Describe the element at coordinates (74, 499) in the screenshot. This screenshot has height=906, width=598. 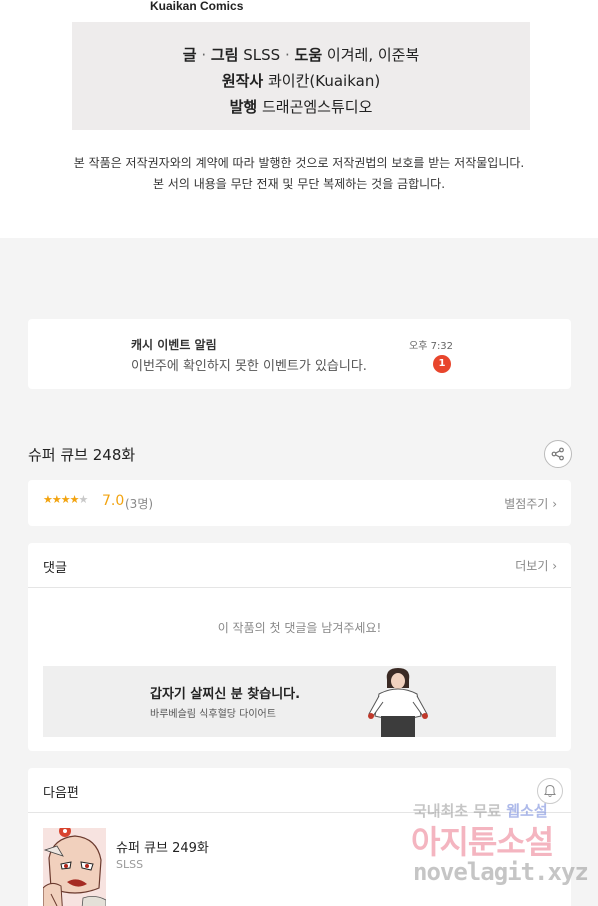
I see `star-half-icon: ★` at that location.